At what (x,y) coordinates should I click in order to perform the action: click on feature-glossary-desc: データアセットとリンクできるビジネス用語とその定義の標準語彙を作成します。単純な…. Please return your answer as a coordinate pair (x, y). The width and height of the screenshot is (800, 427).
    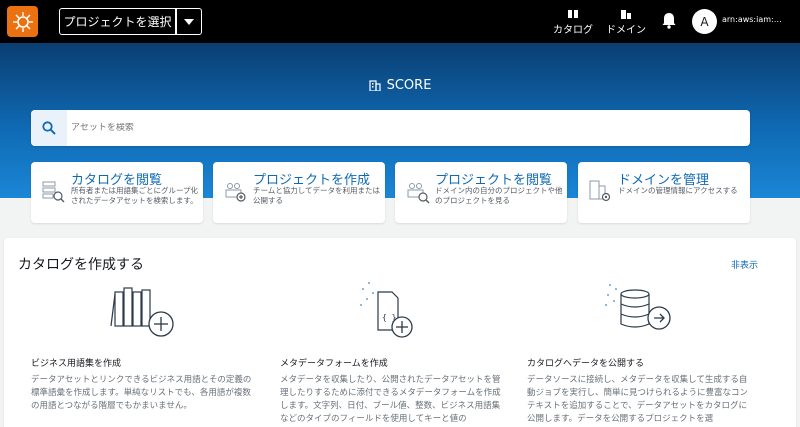
    Looking at the image, I should click on (141, 393).